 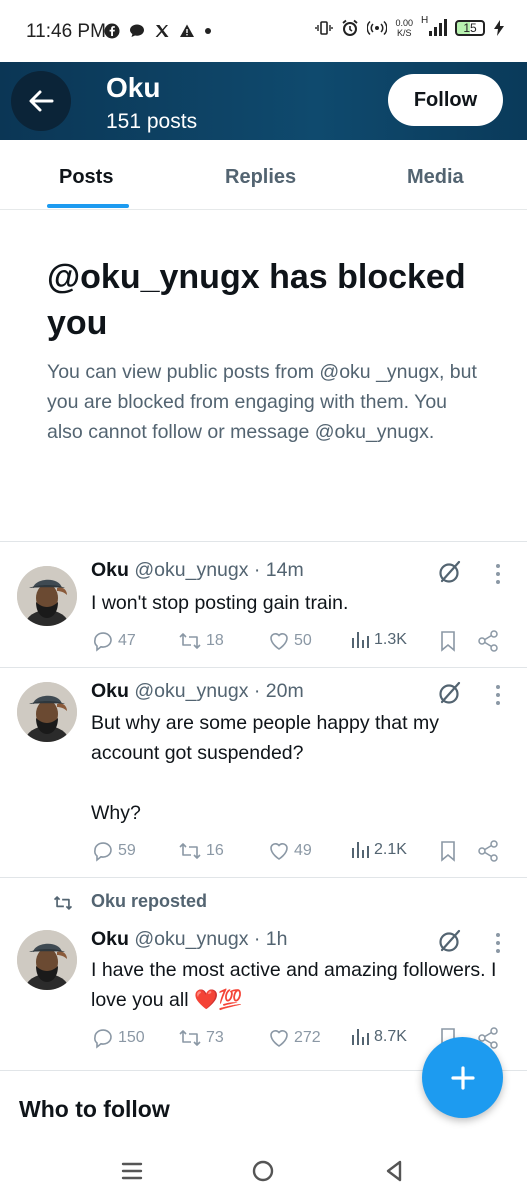 I want to click on post-header: Oku @oku_ynugx · 1h, so click(x=189, y=939).